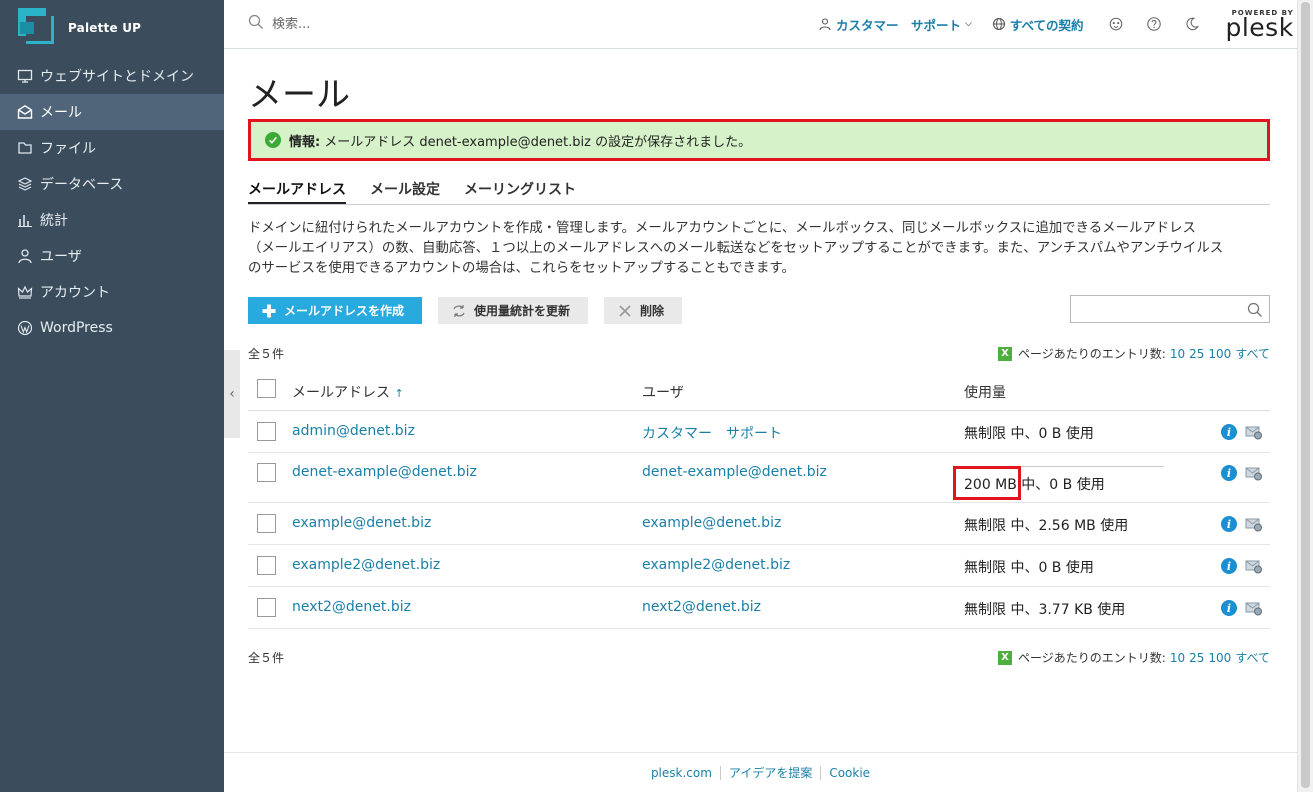 Image resolution: width=1313 pixels, height=792 pixels. Describe the element at coordinates (61, 257) in the screenshot. I see `sidebar-item-label: ユーザ` at that location.